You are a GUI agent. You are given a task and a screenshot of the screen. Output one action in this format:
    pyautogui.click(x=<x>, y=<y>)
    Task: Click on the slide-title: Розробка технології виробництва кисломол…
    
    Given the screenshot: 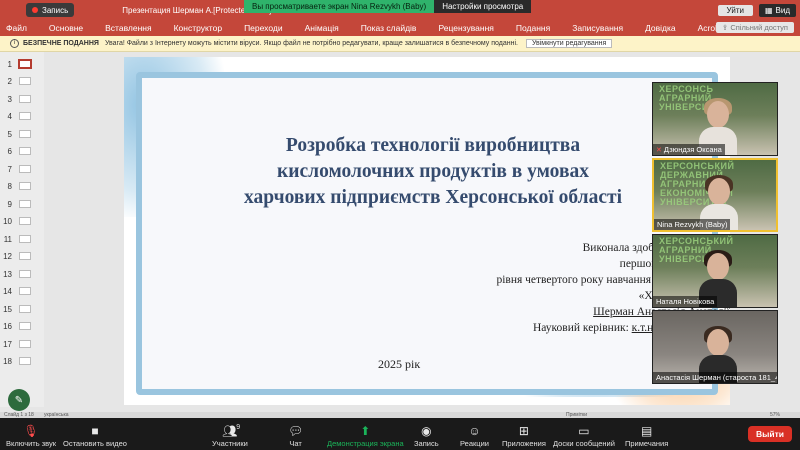 What is the action you would take?
    pyautogui.click(x=433, y=172)
    